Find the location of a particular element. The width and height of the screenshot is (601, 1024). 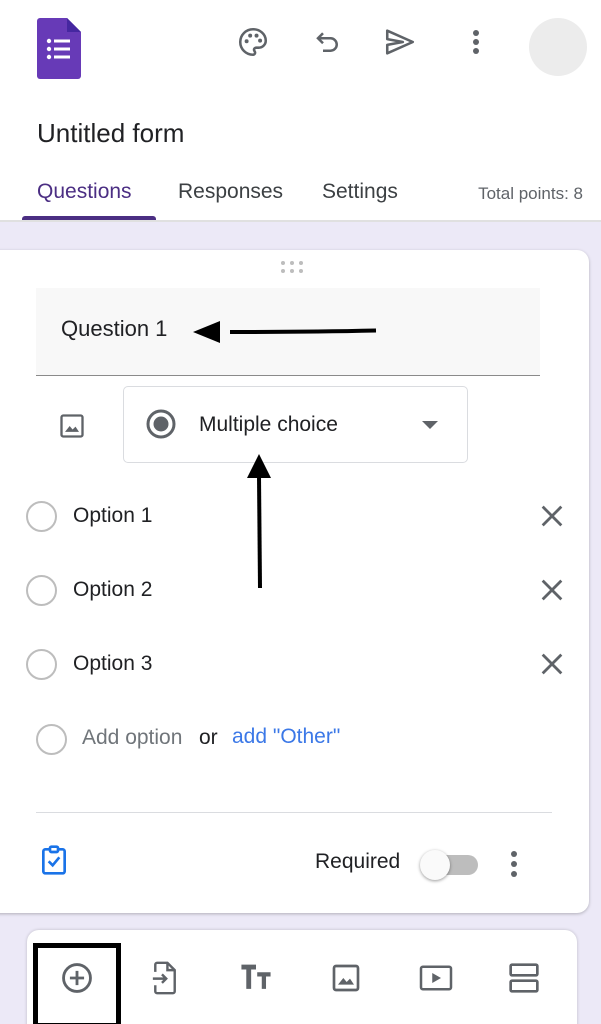

add-title-button is located at coordinates (256, 978).